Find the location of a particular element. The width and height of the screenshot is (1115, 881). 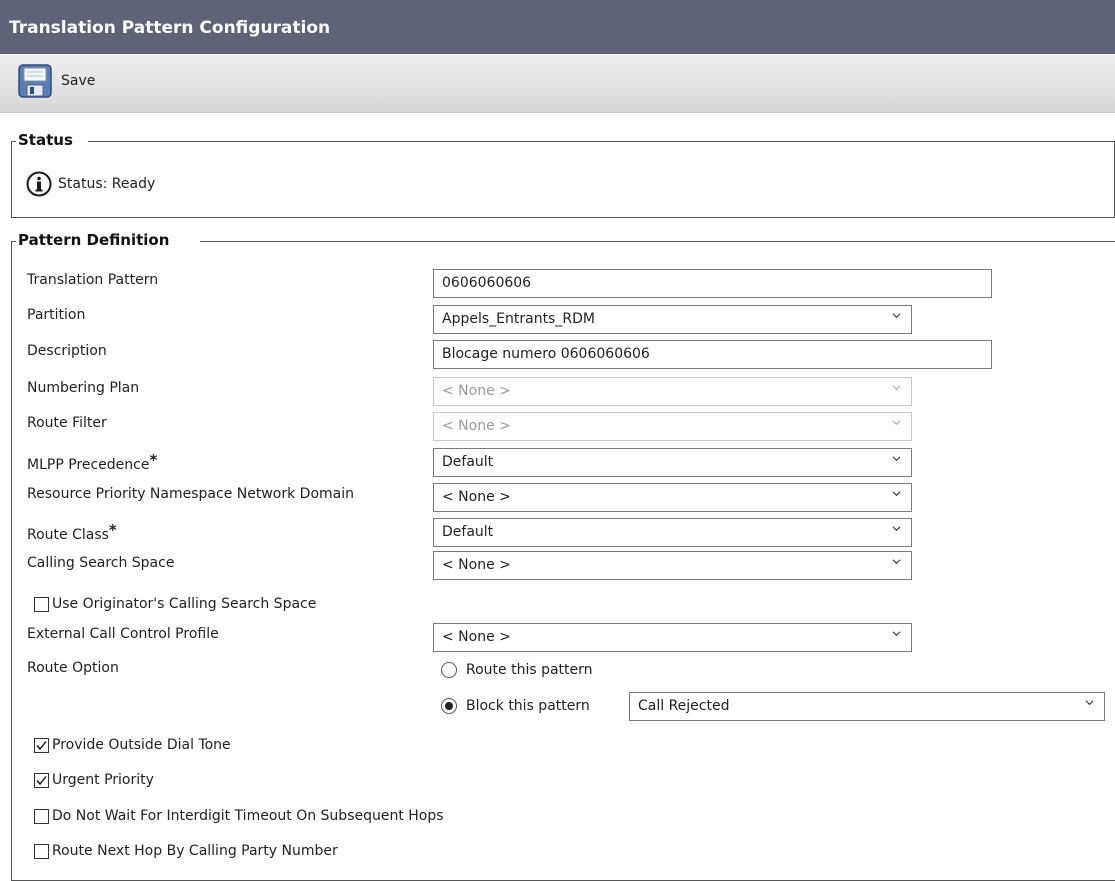

route-class-label: Route Class* is located at coordinates (72, 532).